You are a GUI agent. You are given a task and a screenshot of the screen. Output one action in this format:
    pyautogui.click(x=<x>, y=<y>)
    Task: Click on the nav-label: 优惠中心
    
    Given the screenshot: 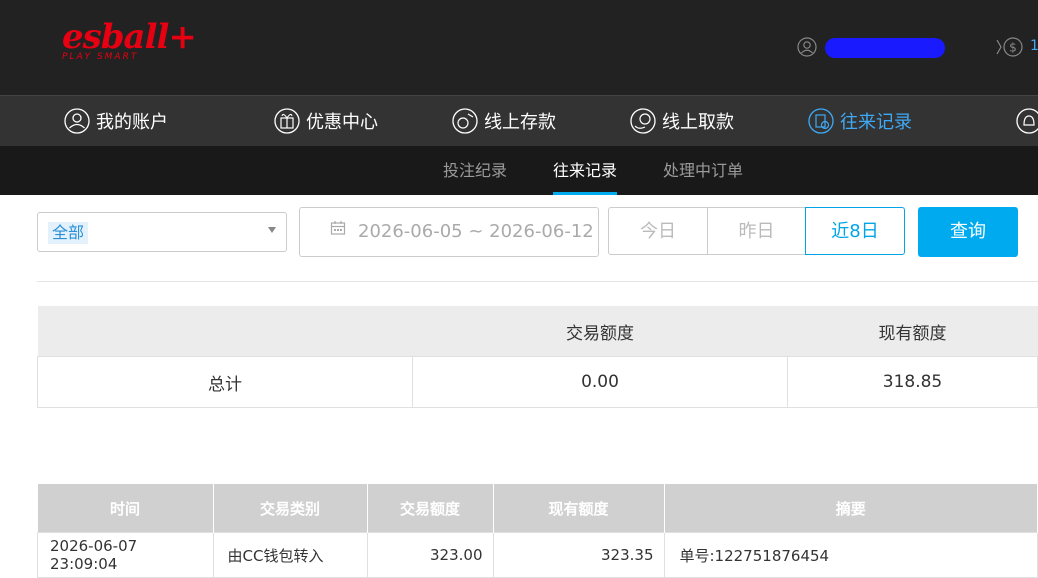 What is the action you would take?
    pyautogui.click(x=342, y=122)
    